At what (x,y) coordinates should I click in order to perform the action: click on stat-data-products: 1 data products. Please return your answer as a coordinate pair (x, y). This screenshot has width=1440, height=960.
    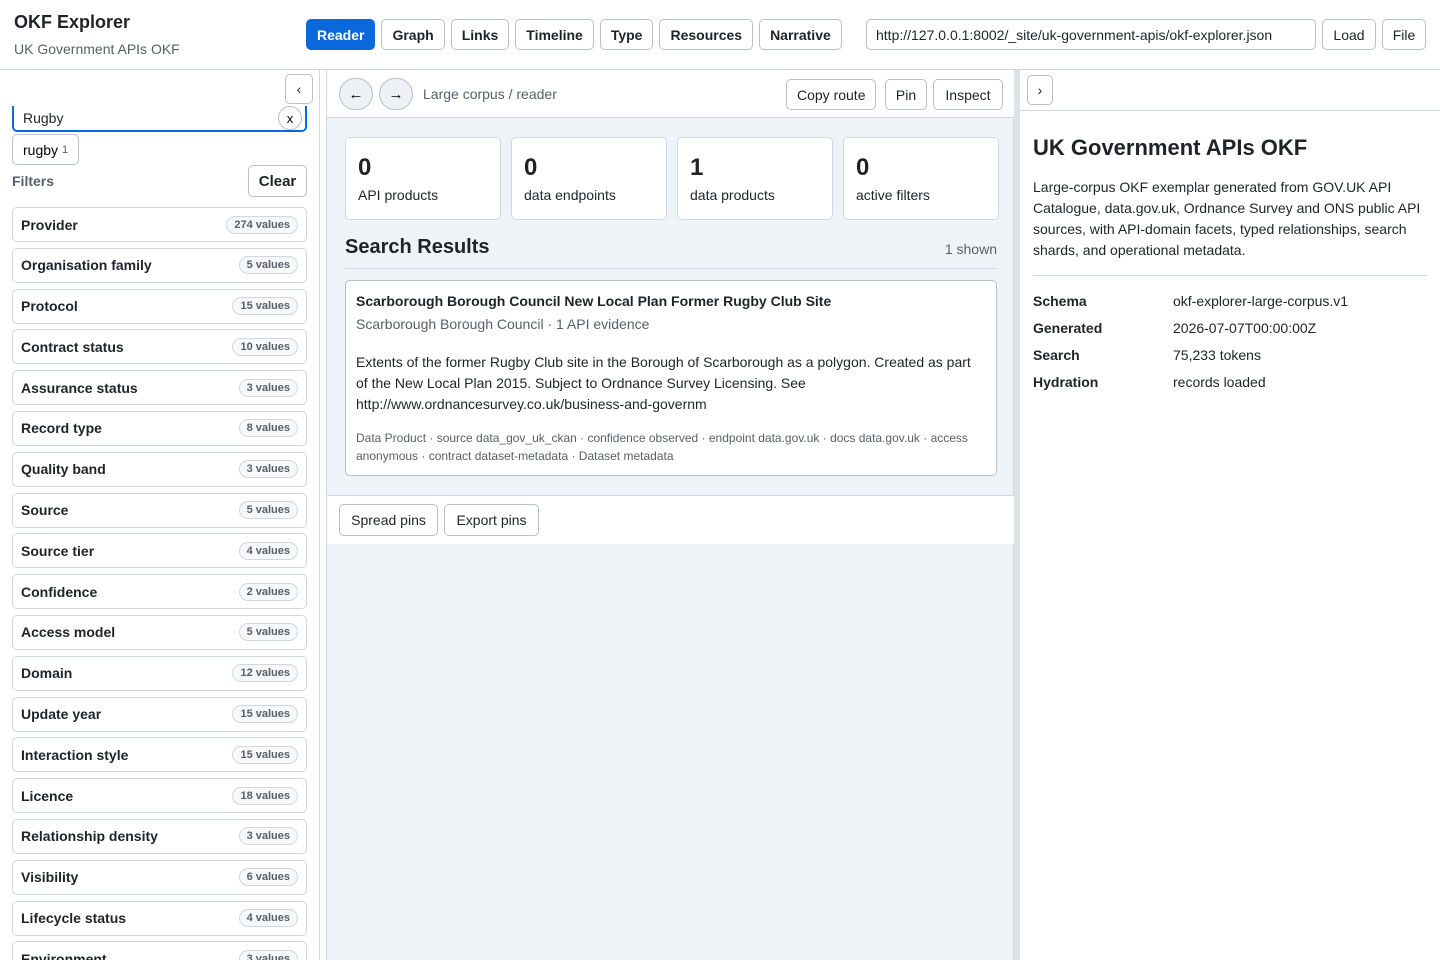
    Looking at the image, I should click on (755, 178).